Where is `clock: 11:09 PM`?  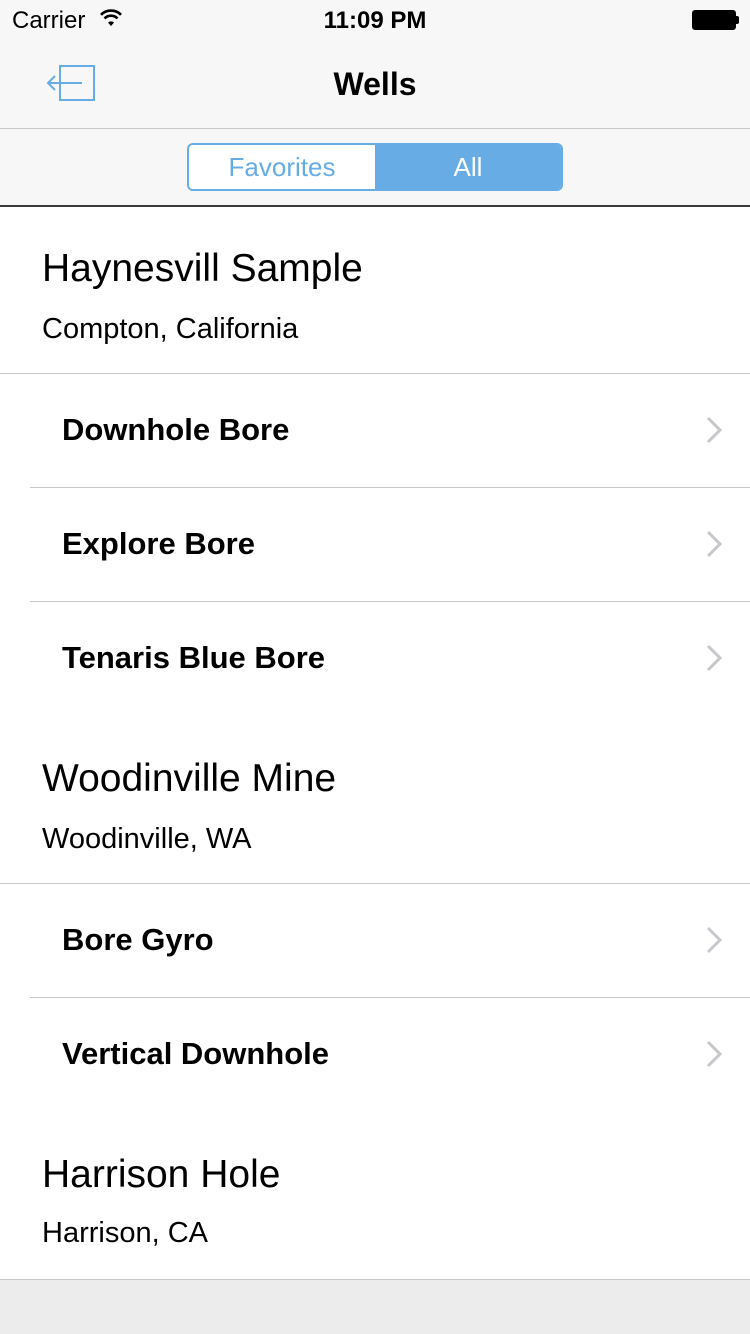
clock: 11:09 PM is located at coordinates (375, 20).